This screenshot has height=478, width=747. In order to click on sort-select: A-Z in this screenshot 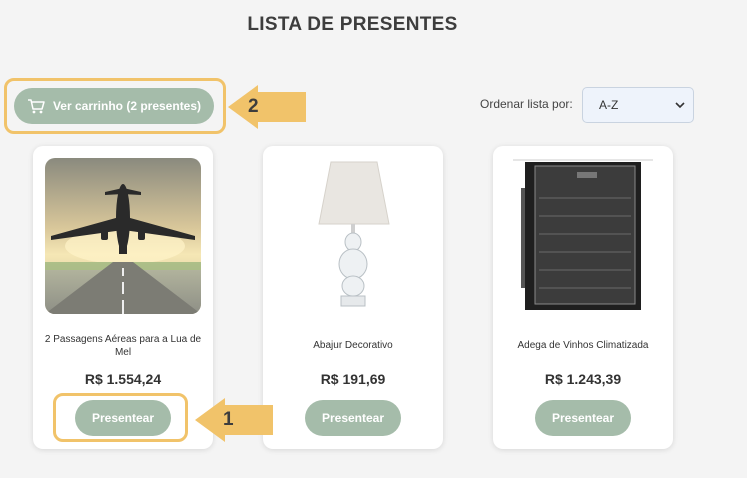, I will do `click(638, 105)`.